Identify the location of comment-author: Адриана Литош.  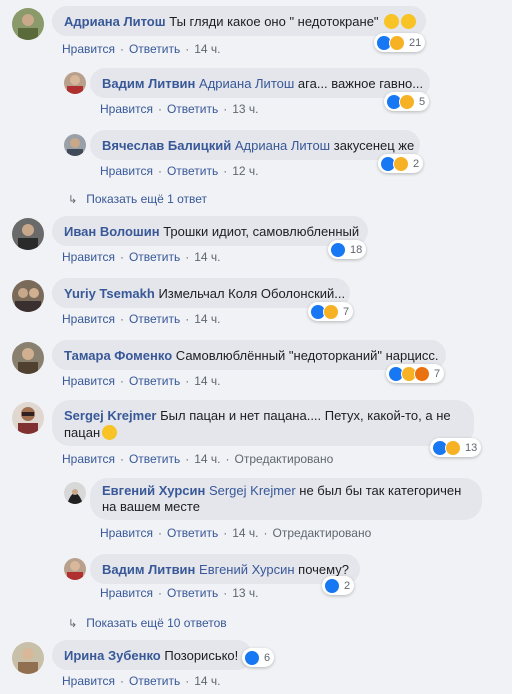
(115, 21).